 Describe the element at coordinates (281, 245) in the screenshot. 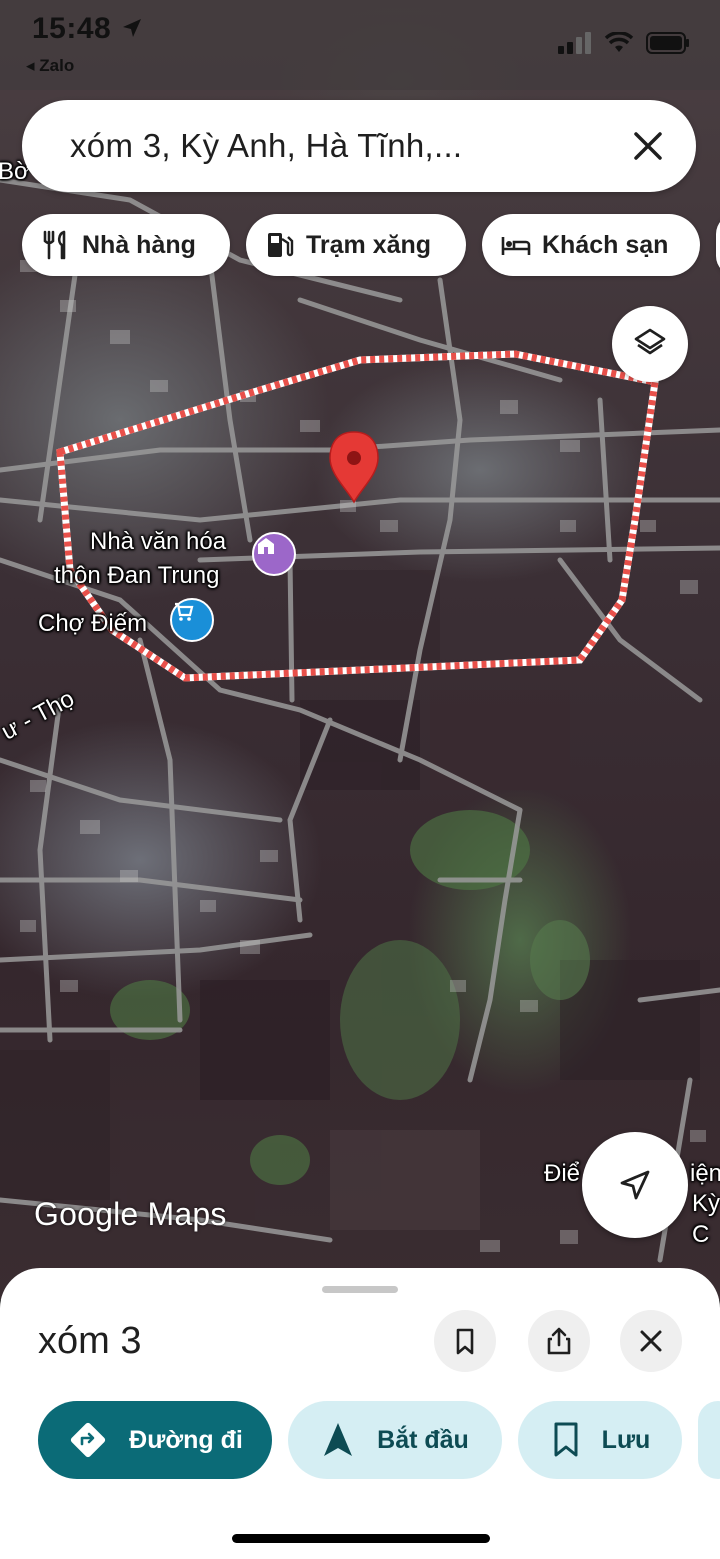

I see `gas-station-icon` at that location.